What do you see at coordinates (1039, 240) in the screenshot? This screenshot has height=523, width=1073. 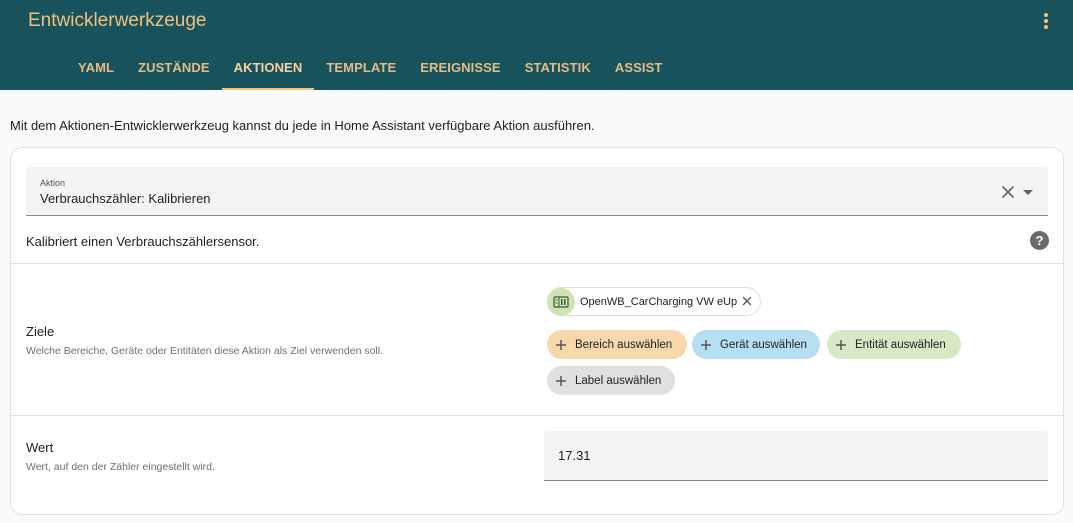 I see `help-circle-icon: ?` at bounding box center [1039, 240].